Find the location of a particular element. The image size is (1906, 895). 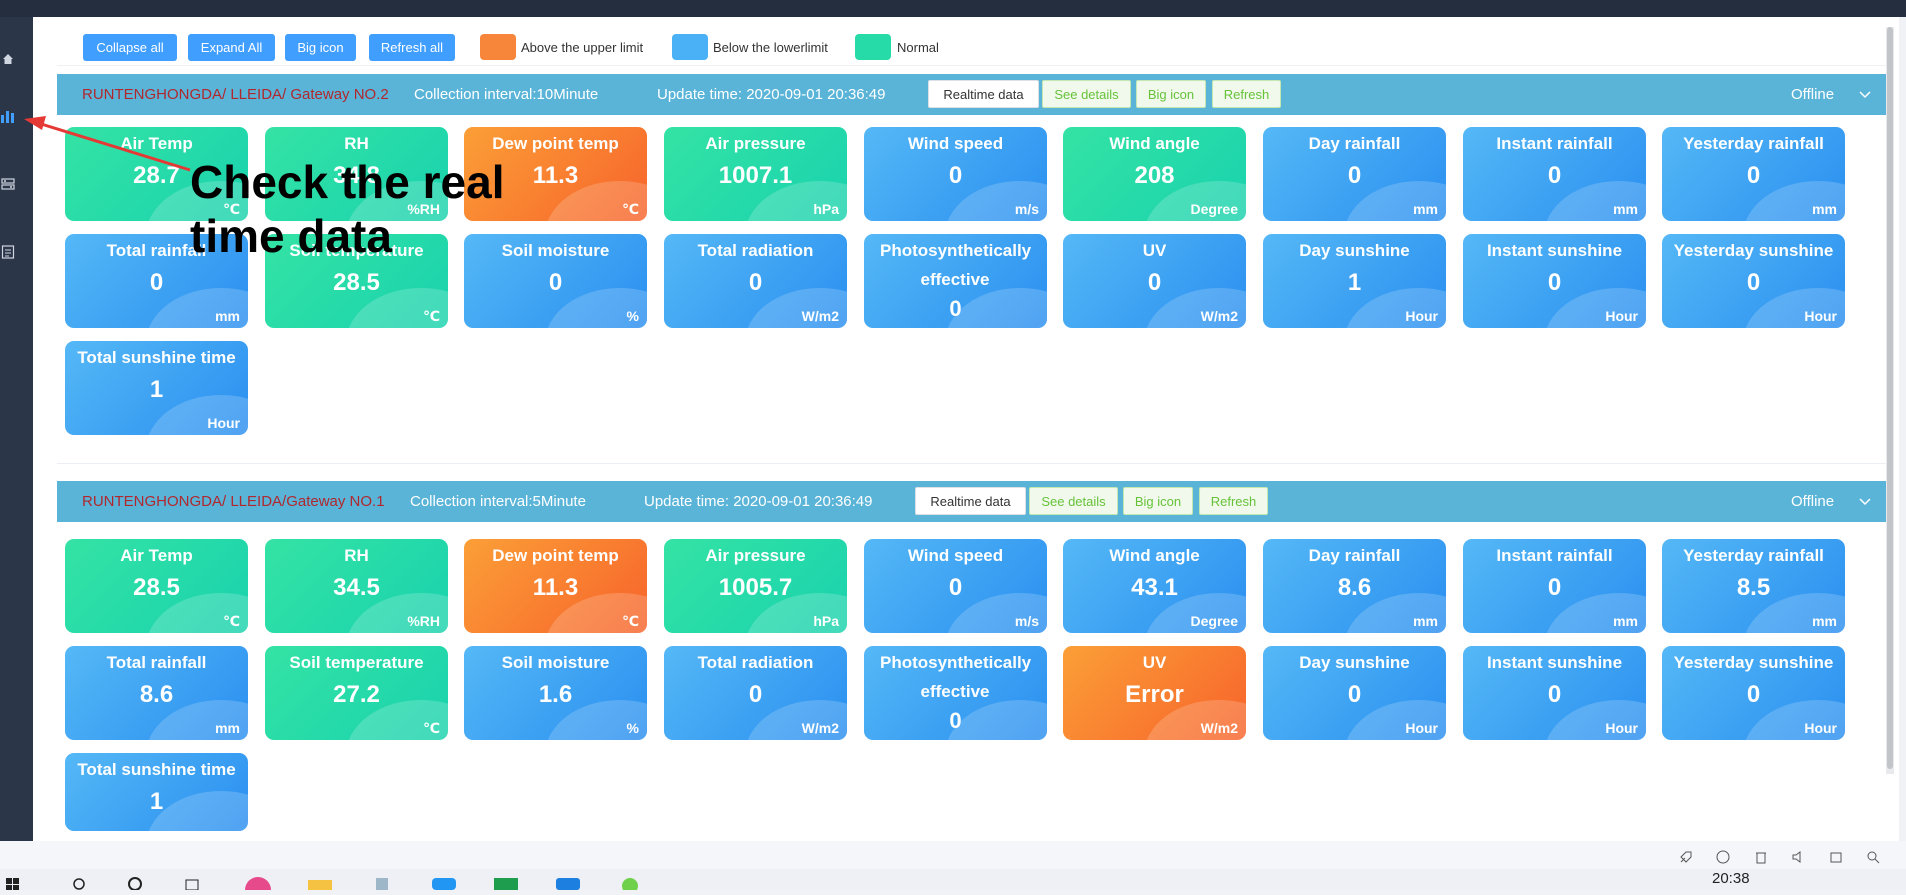

metric-title: RH is located at coordinates (356, 143).